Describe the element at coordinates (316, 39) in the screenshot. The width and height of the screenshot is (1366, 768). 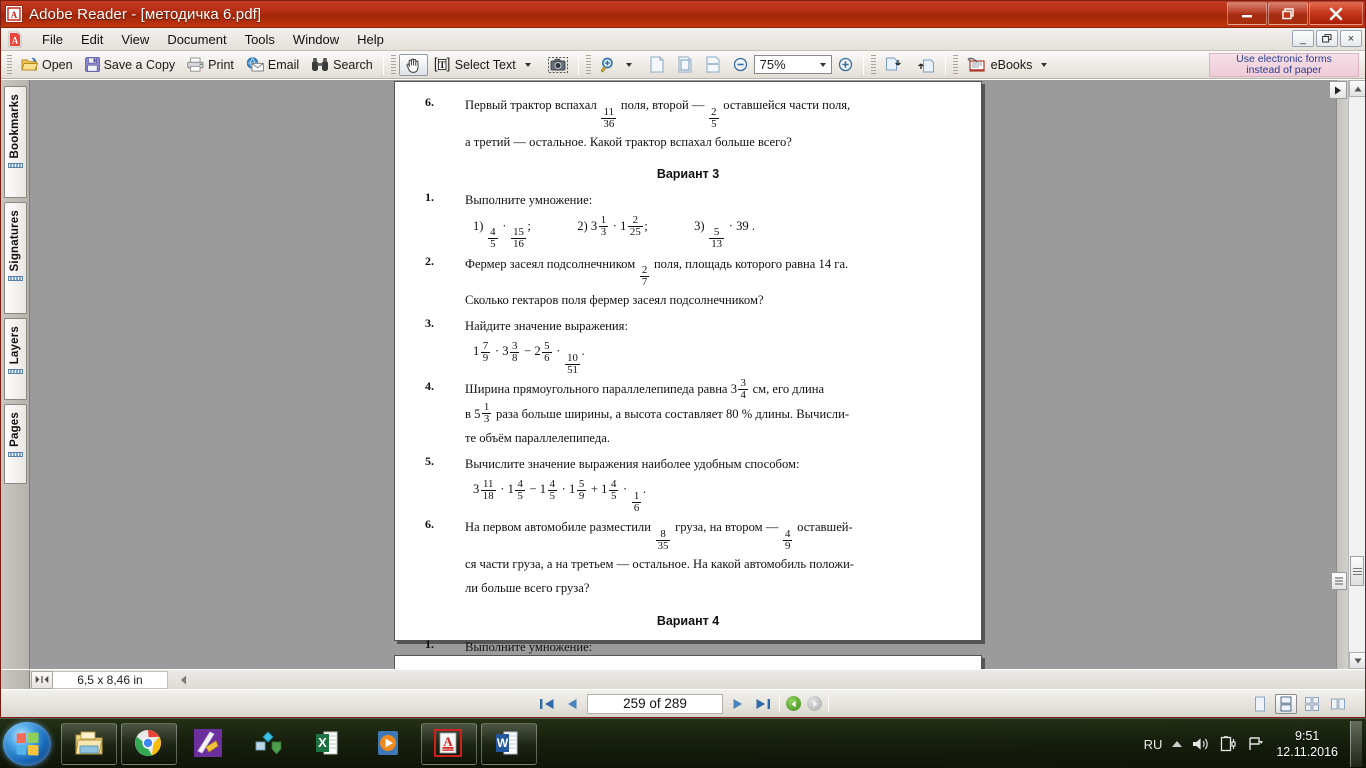
I see `menu-window: Window` at that location.